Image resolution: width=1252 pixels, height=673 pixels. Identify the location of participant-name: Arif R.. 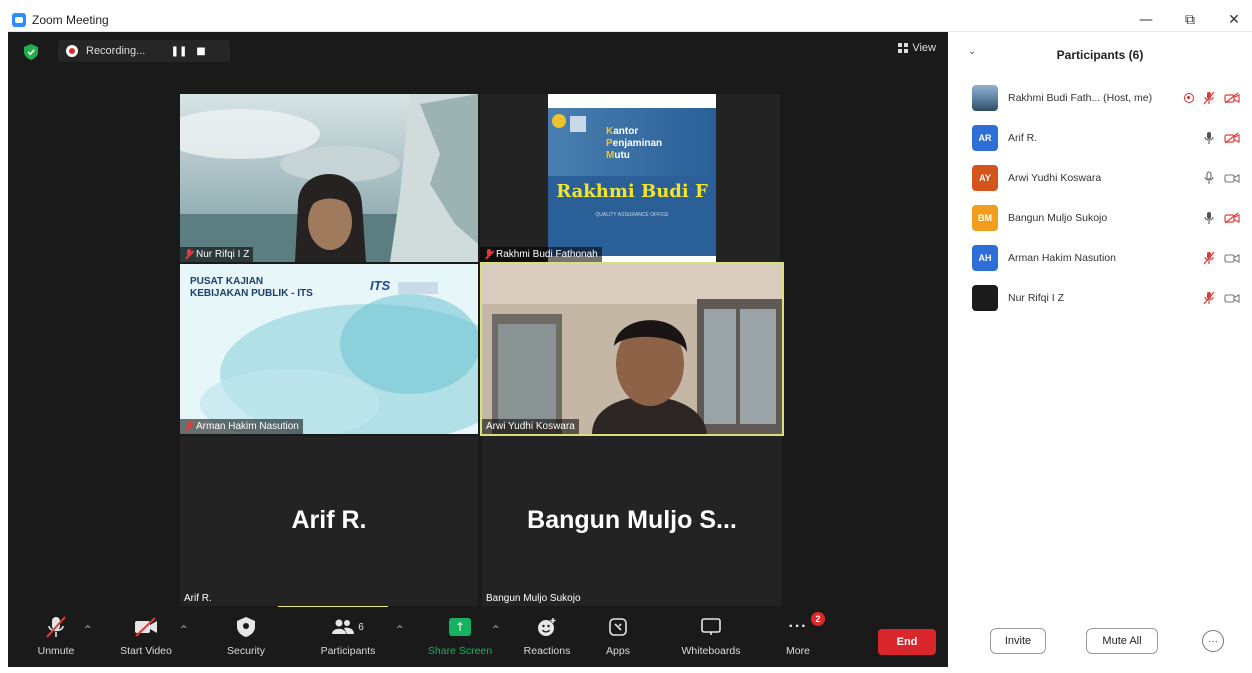
(198, 598).